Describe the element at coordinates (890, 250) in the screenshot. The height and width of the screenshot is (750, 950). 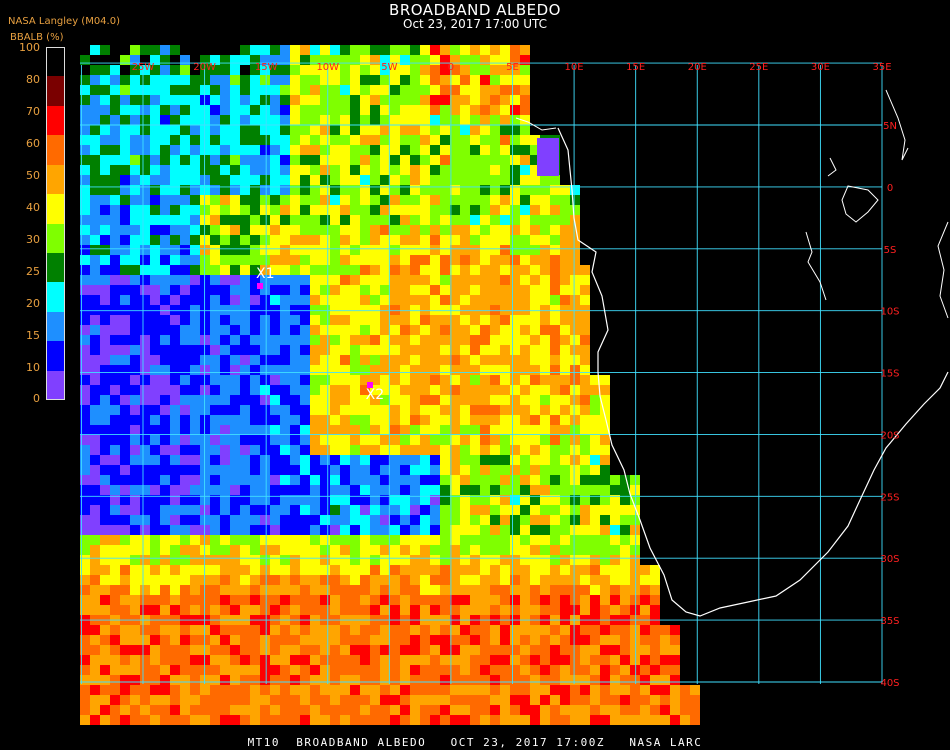
I see `lat-label: 5S` at that location.